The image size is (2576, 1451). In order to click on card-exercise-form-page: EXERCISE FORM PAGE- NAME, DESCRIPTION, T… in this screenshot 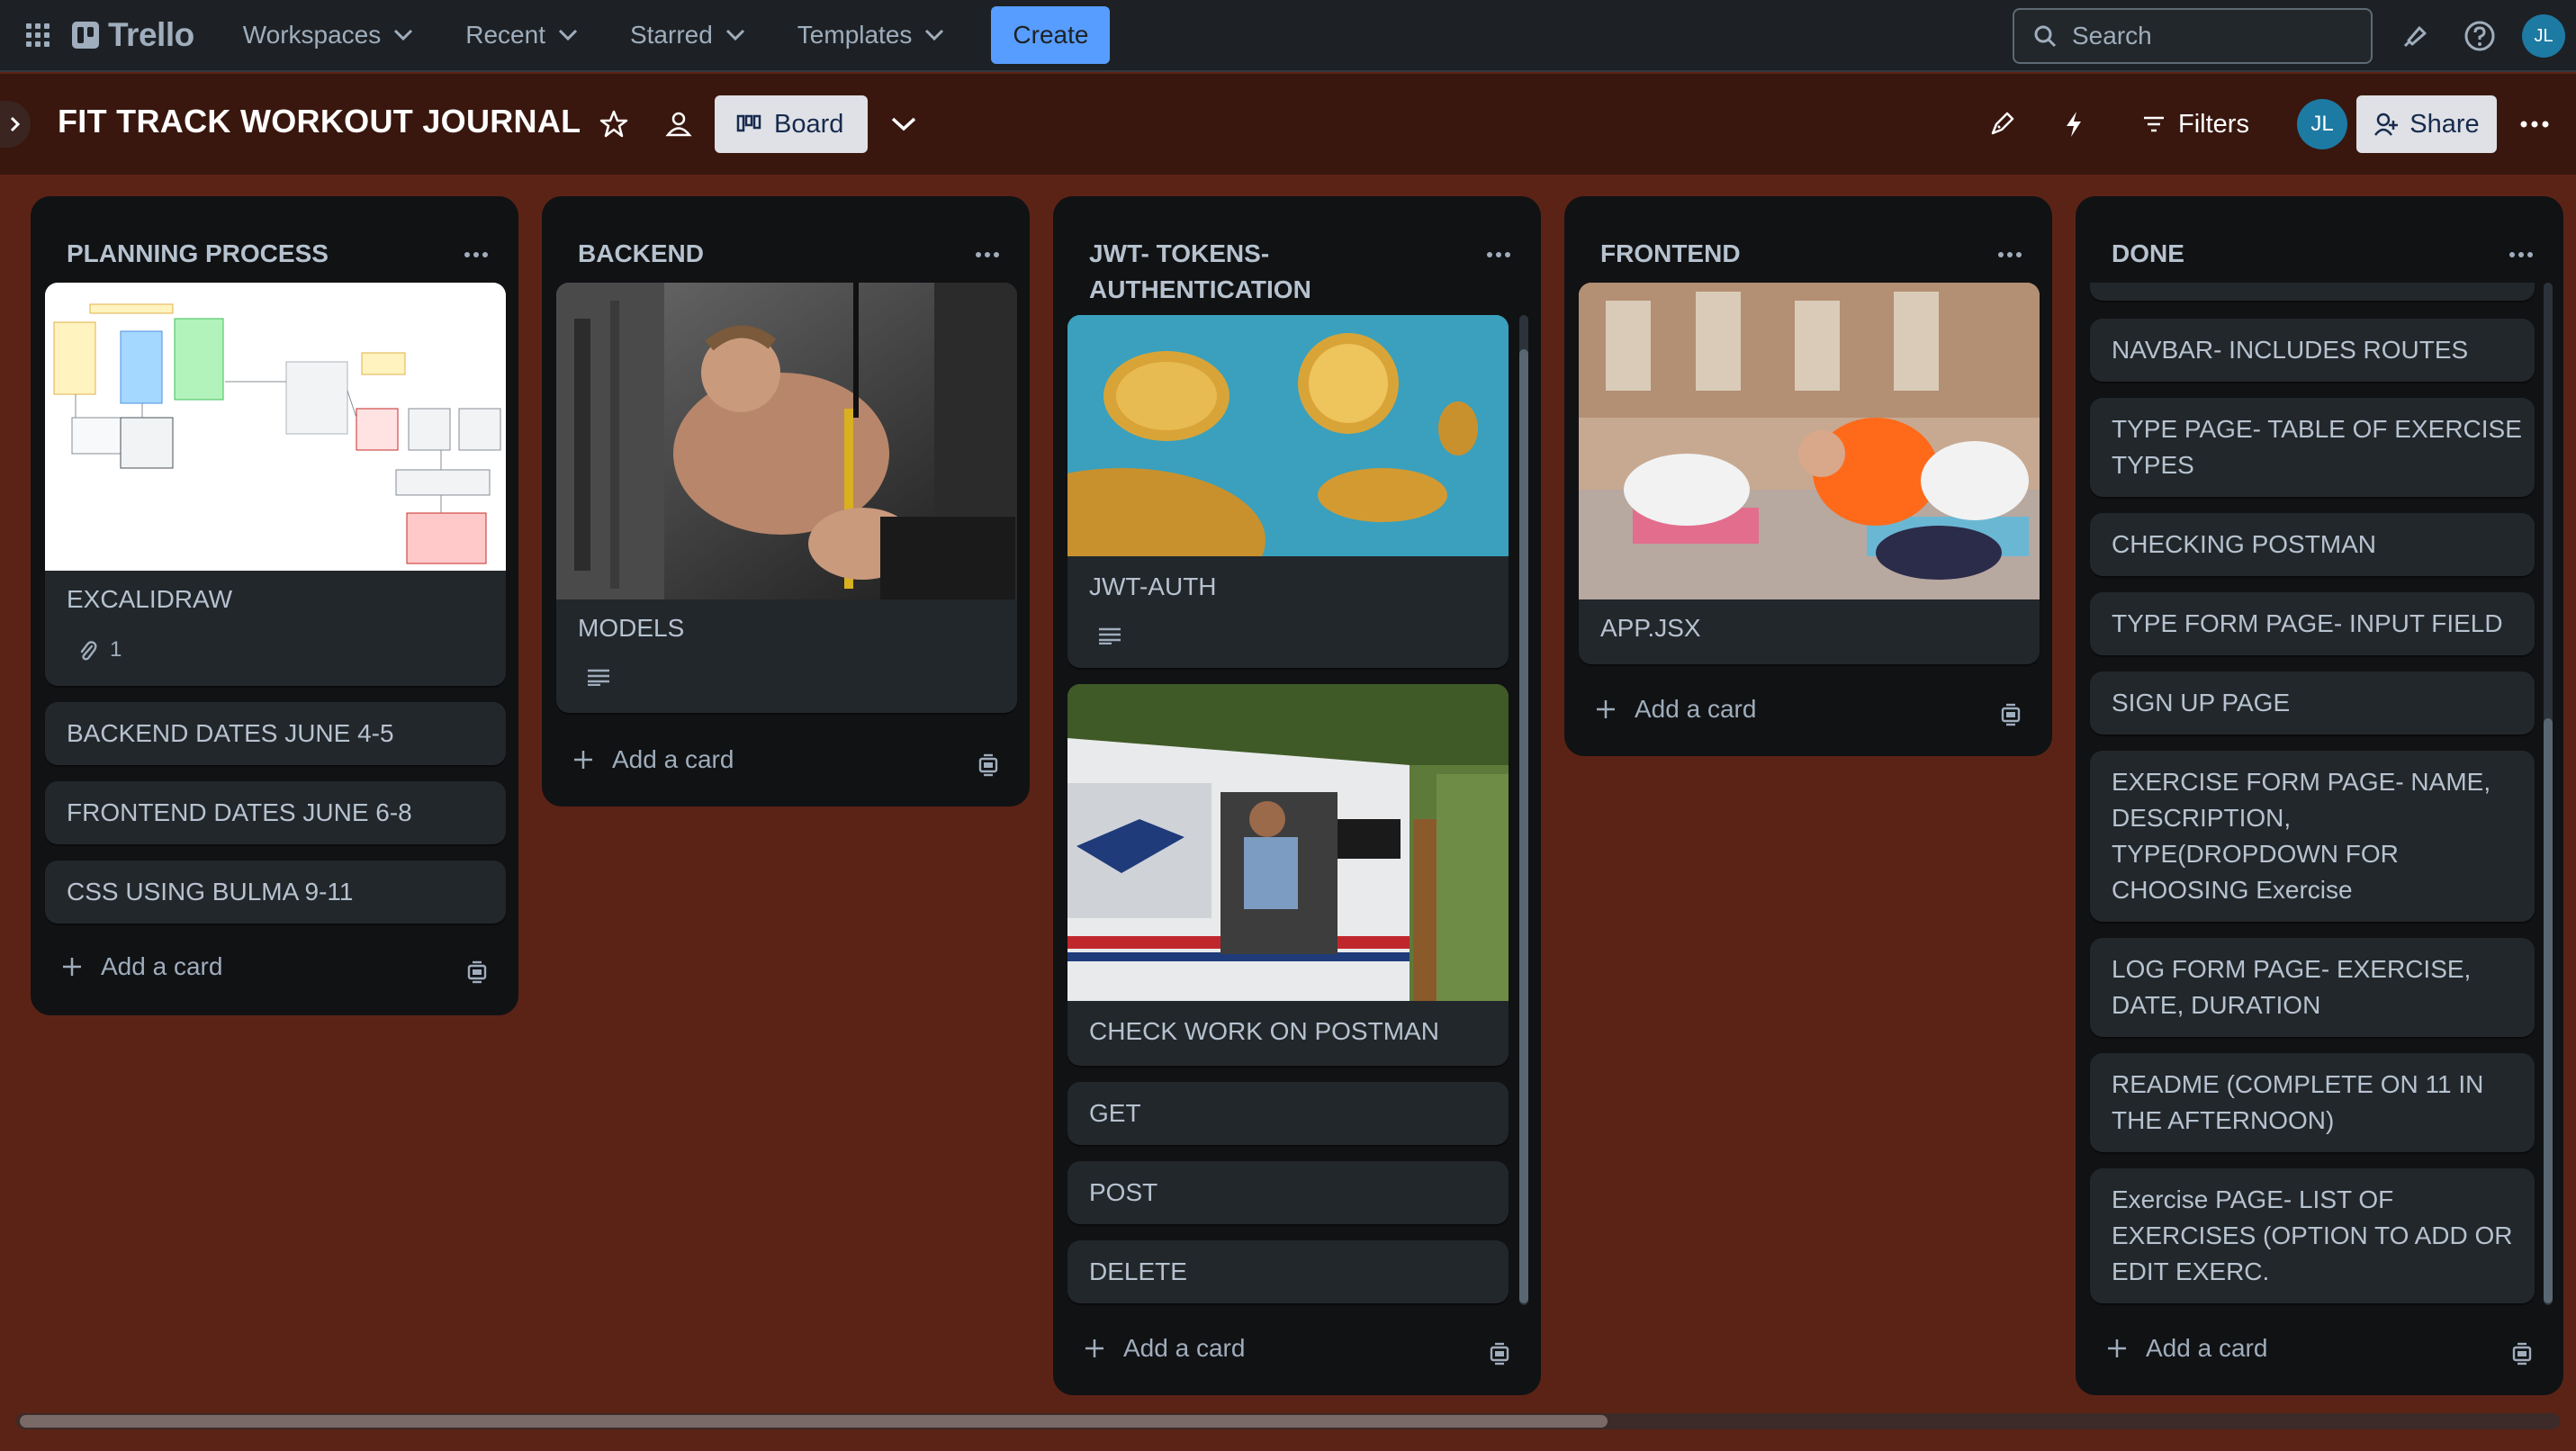, I will do `click(2312, 836)`.